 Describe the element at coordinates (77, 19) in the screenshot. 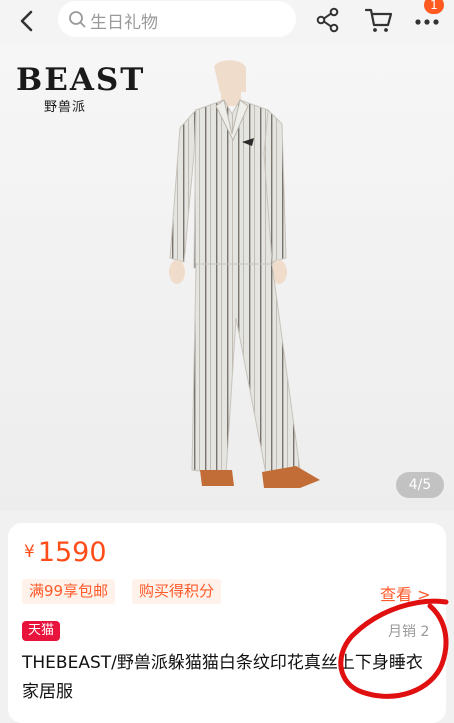

I see `search-icon` at that location.